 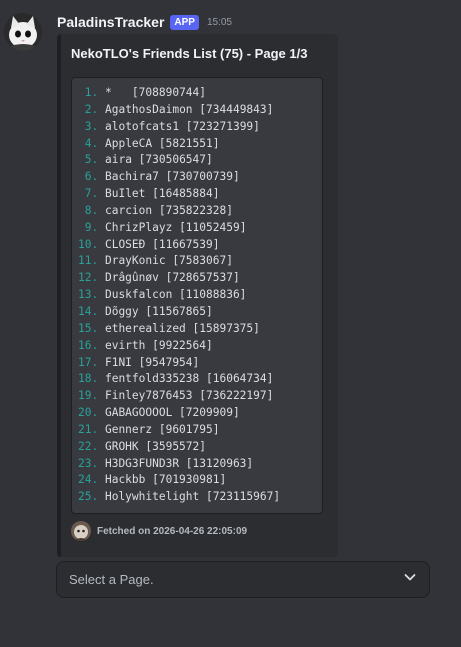 I want to click on entry-number: 18., so click(x=88, y=379).